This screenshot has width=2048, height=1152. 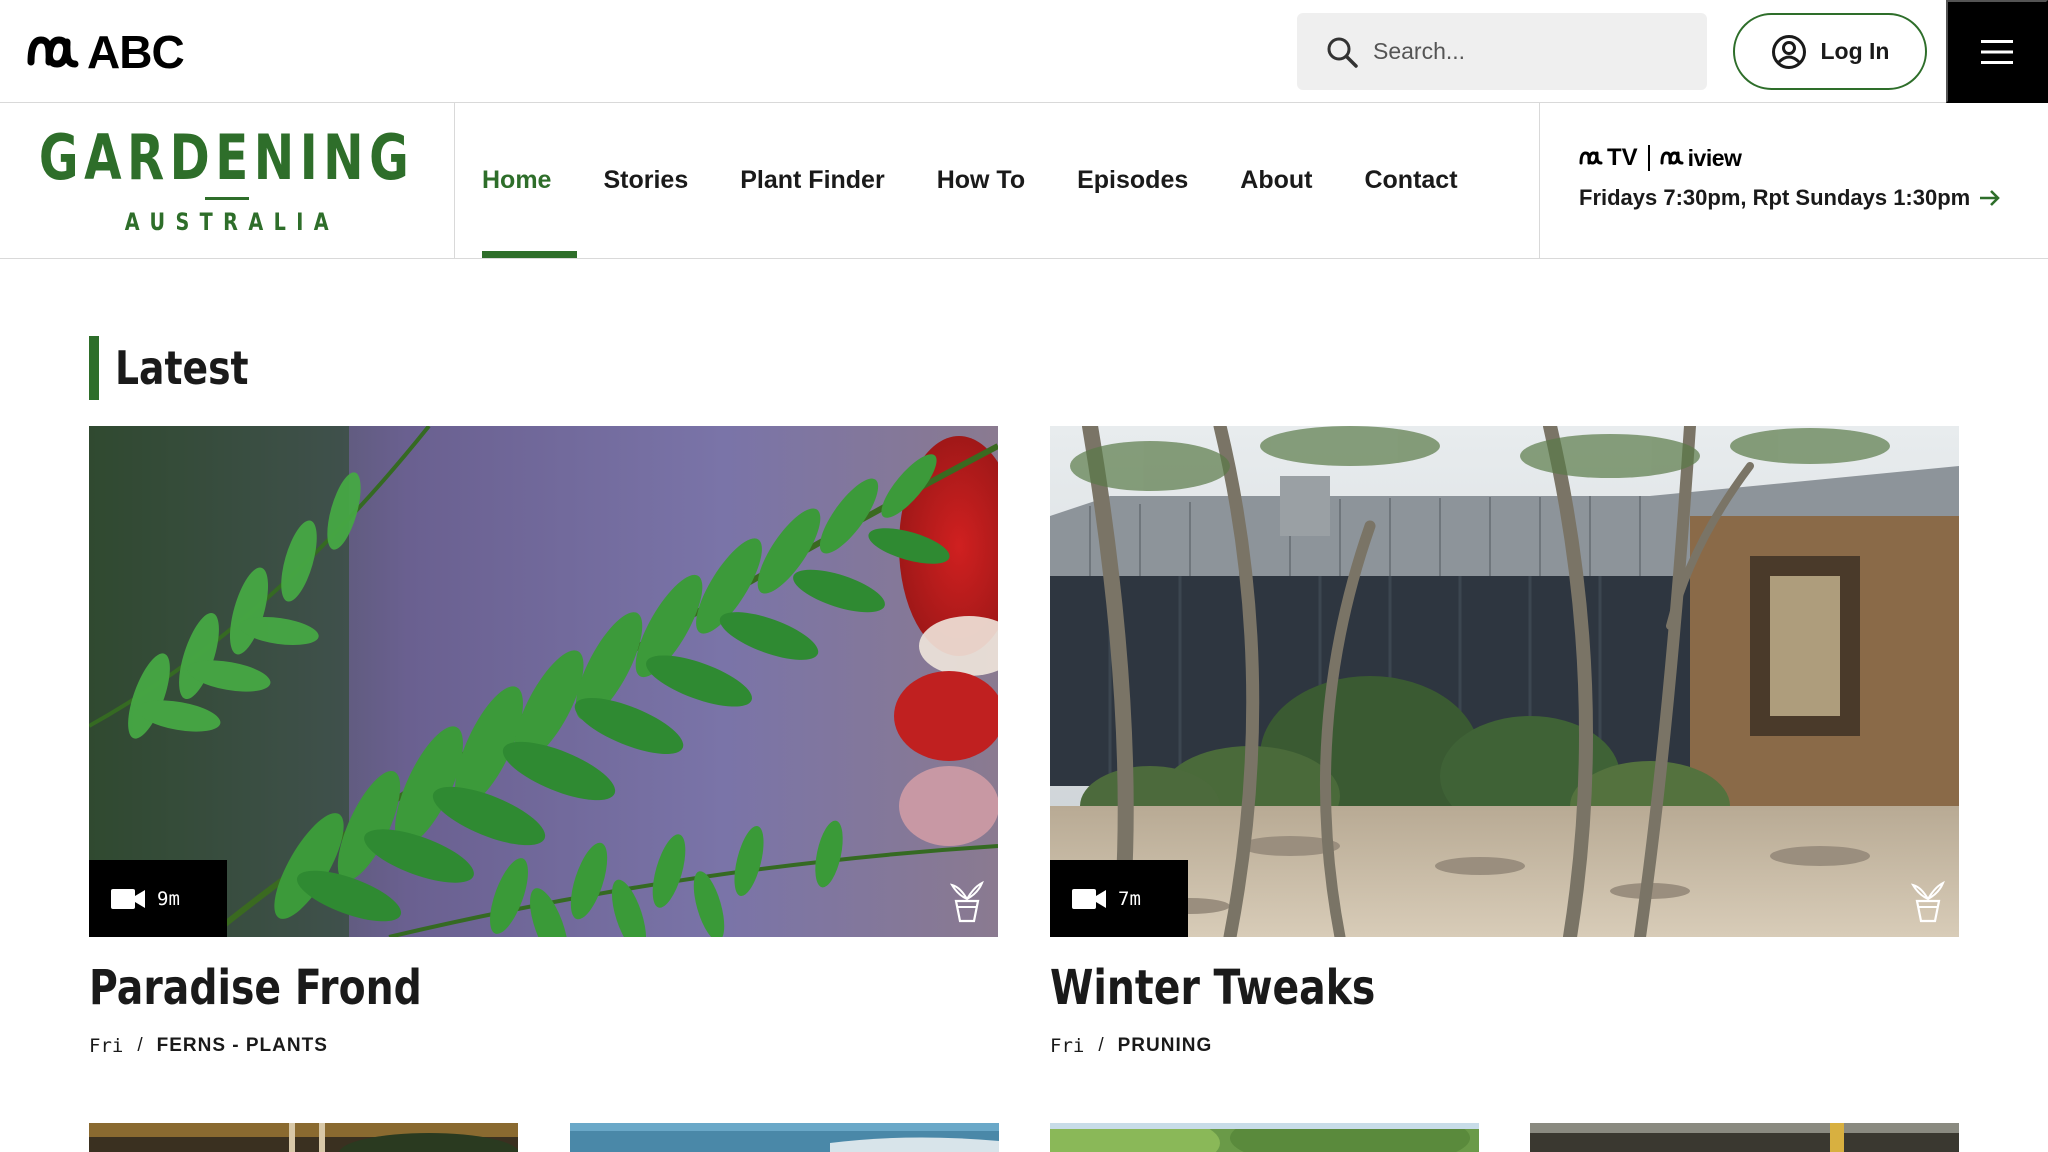 I want to click on tv-label: TV, so click(x=1622, y=157).